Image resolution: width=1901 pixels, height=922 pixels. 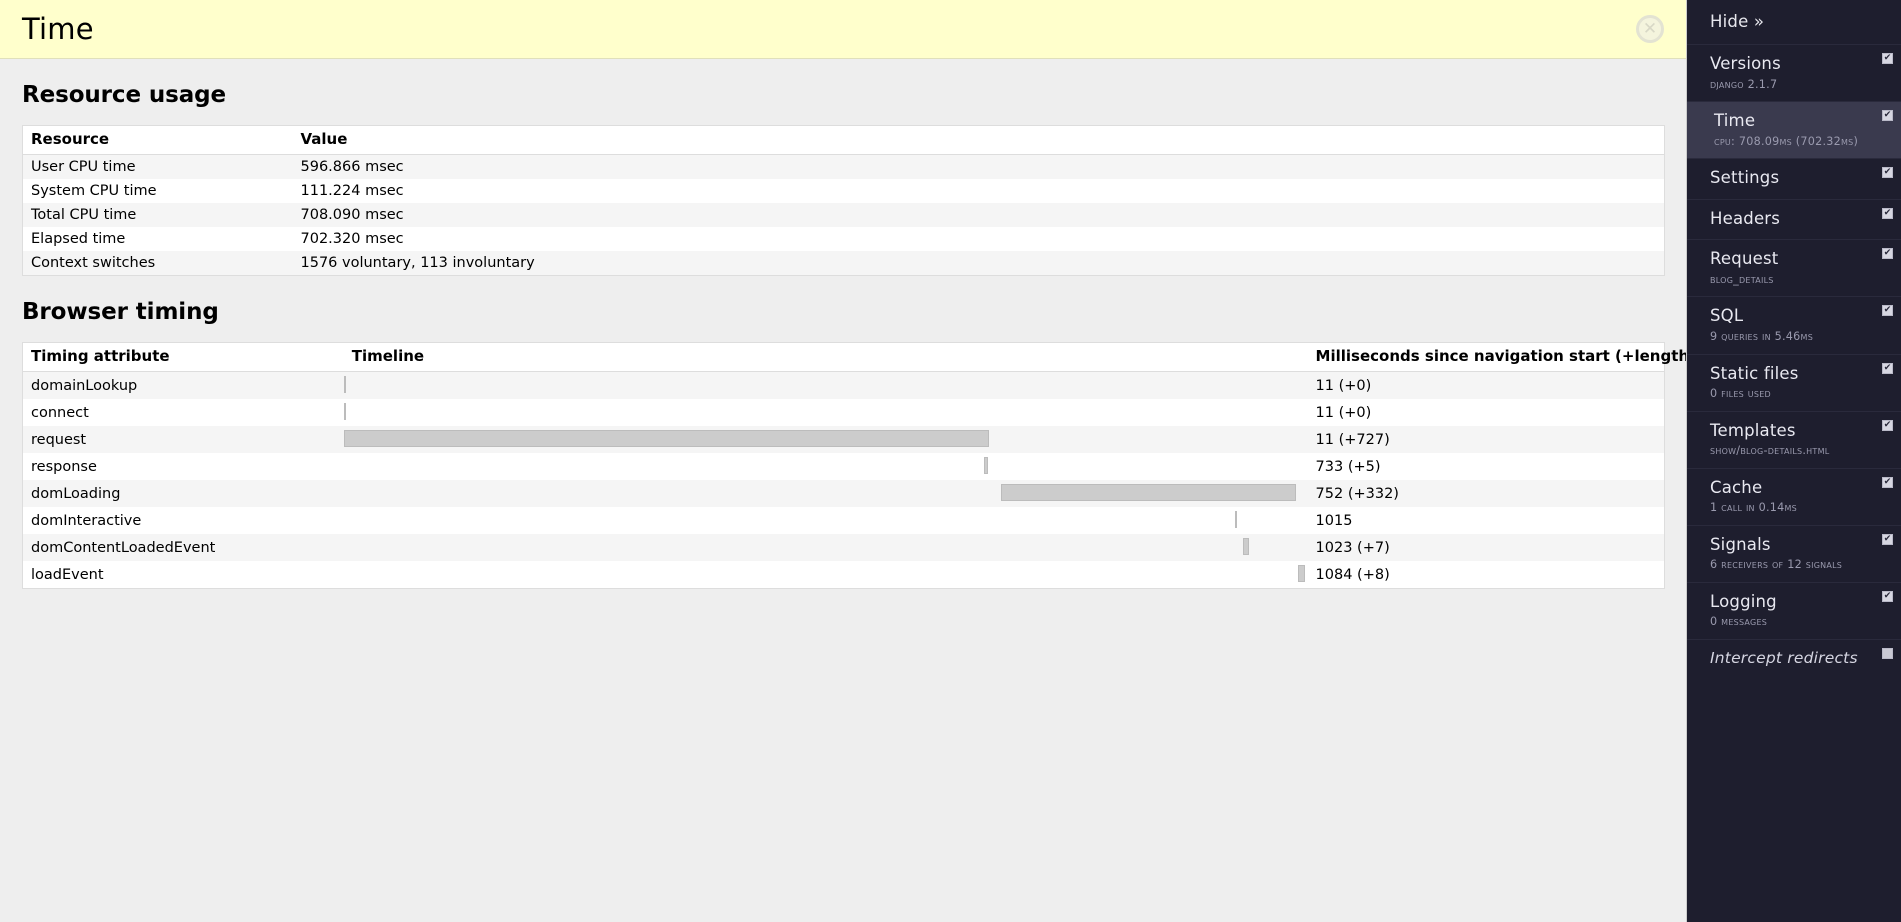 I want to click on table-row: domLoading 752 (+332), so click(x=843, y=493).